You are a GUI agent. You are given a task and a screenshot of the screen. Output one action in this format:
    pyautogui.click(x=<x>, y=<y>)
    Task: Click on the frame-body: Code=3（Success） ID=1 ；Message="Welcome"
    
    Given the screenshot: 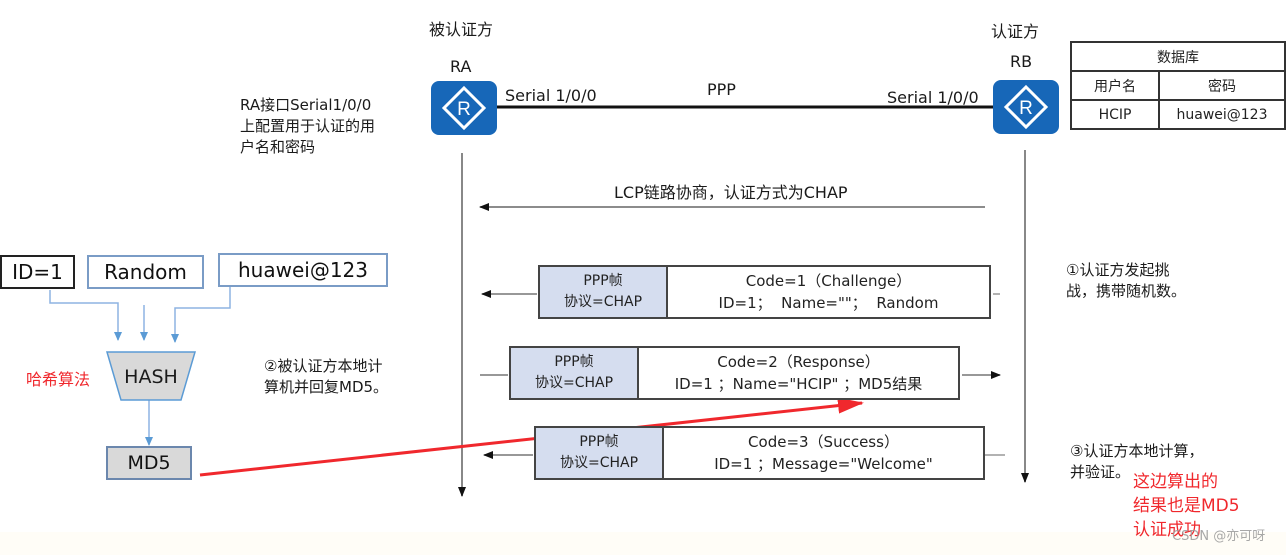 What is the action you would take?
    pyautogui.click(x=823, y=453)
    